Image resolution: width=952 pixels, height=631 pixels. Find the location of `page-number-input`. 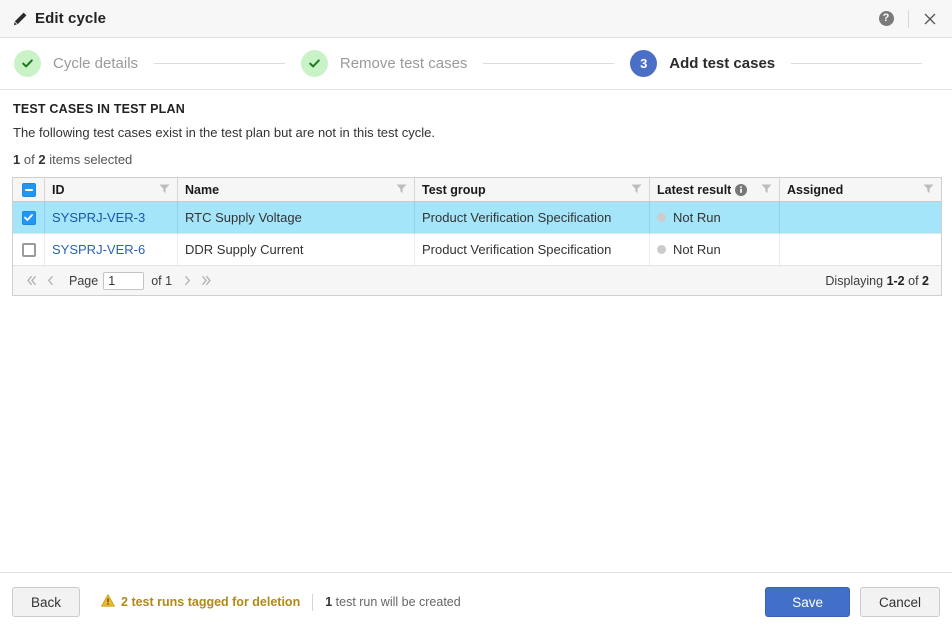

page-number-input is located at coordinates (124, 280).